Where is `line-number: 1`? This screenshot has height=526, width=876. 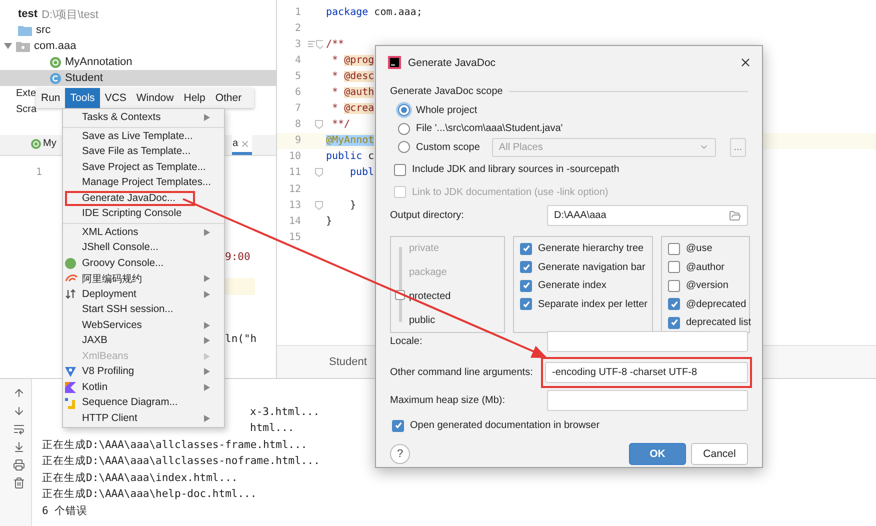 line-number: 1 is located at coordinates (297, 12).